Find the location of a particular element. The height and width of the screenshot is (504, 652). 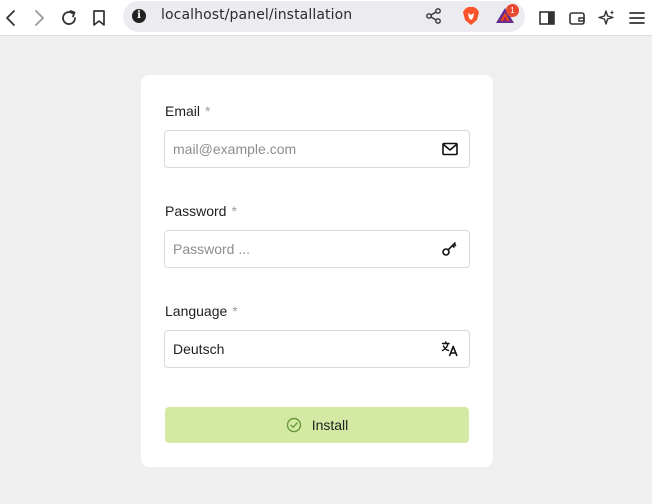

install-button: Install is located at coordinates (317, 425).